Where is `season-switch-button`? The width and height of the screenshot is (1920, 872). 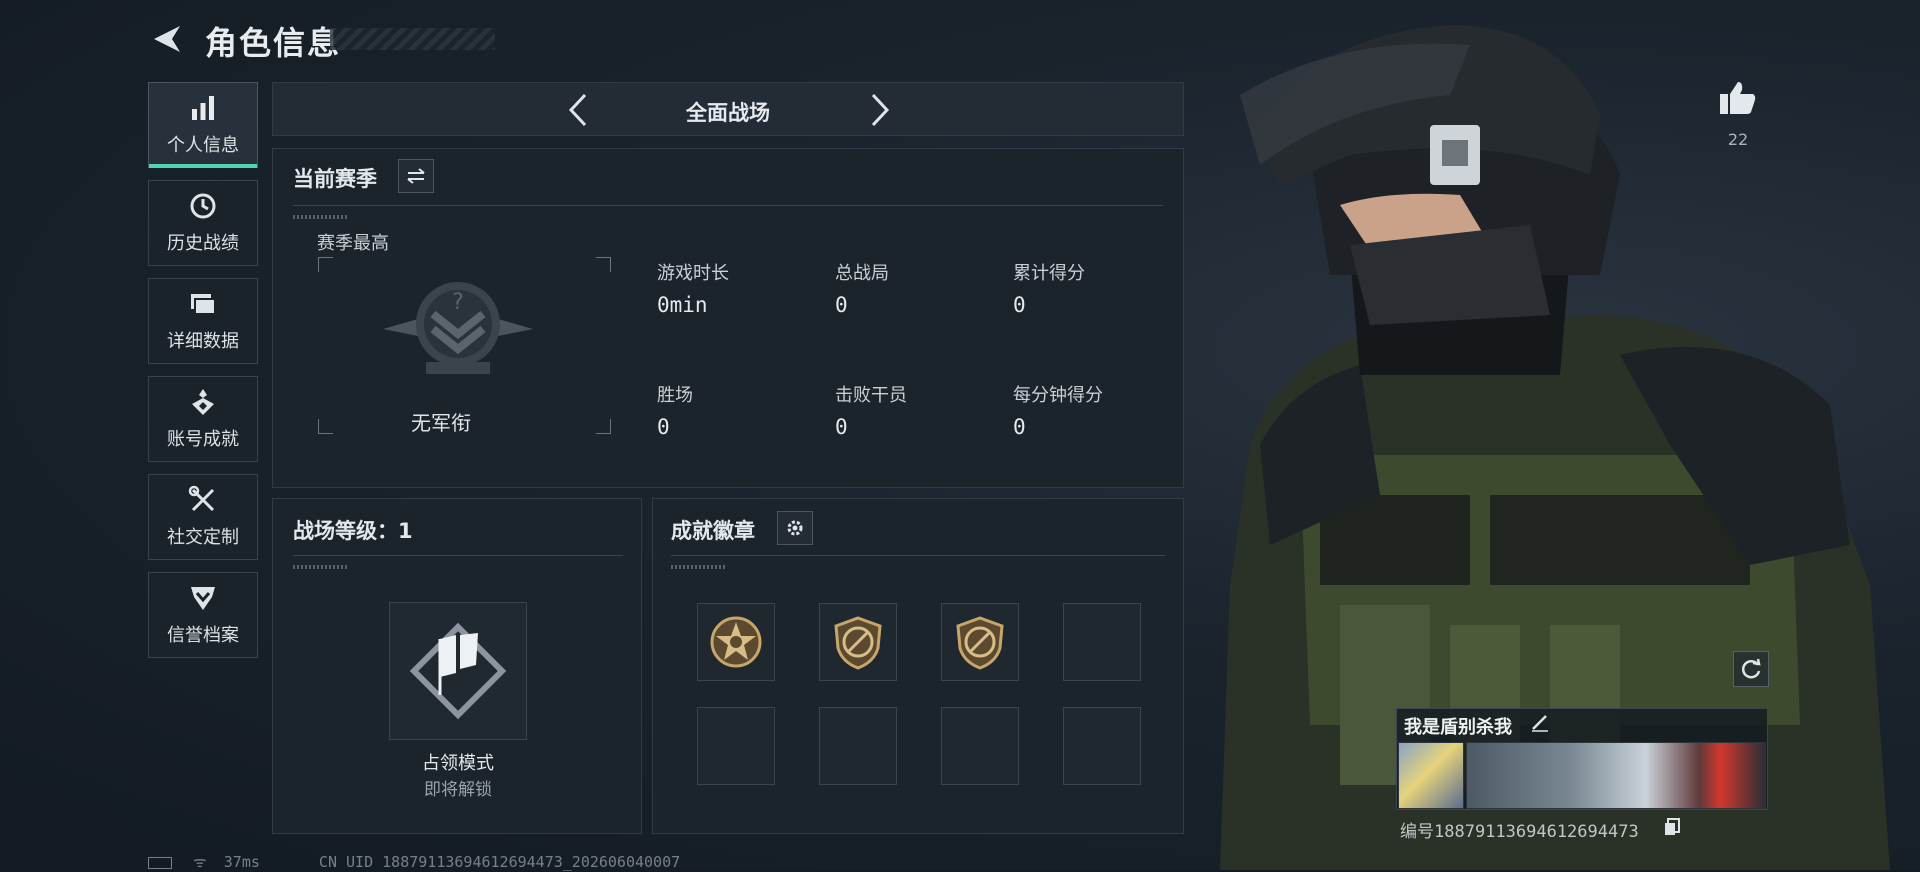
season-switch-button is located at coordinates (416, 176).